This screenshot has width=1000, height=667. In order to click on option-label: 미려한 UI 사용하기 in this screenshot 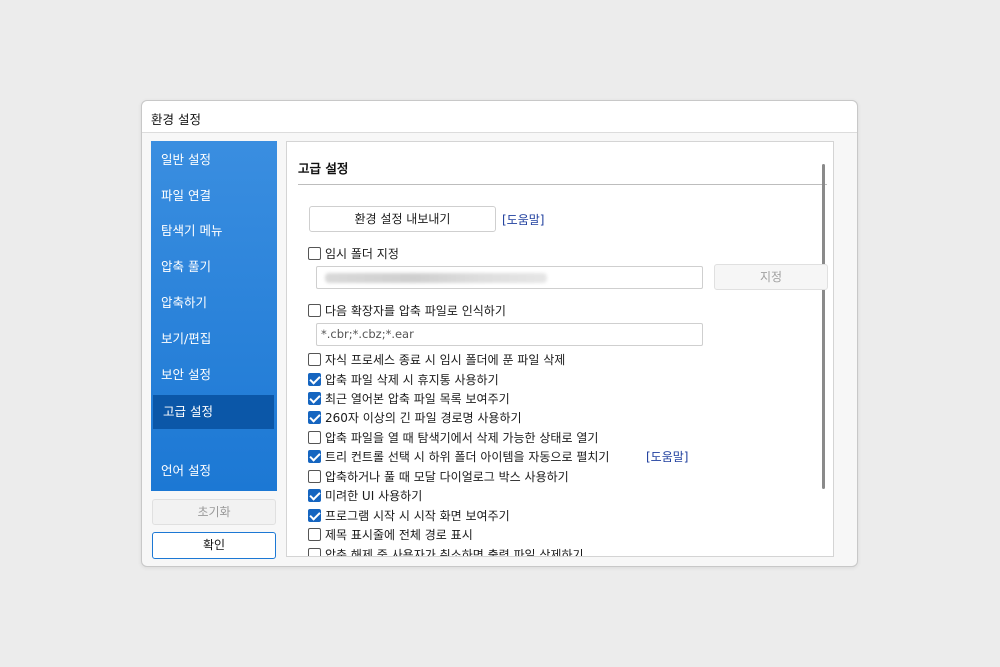, I will do `click(374, 495)`.